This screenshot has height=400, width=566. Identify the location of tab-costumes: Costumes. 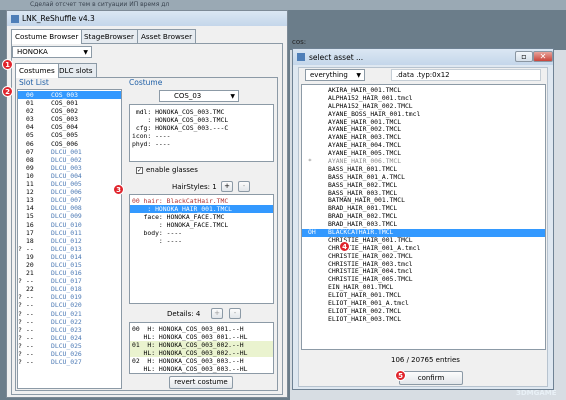
(37, 70).